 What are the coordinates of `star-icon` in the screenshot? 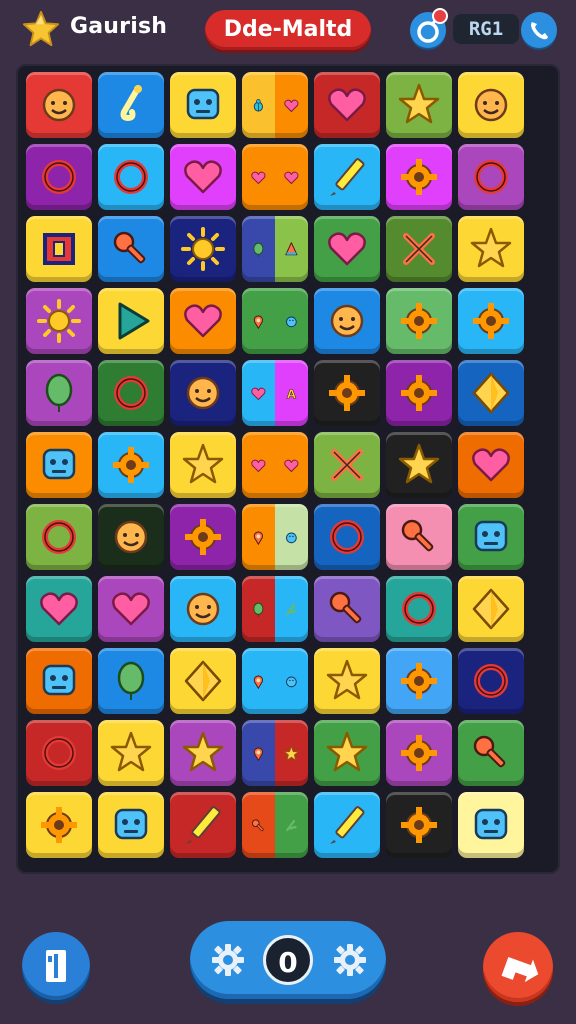 It's located at (203, 463).